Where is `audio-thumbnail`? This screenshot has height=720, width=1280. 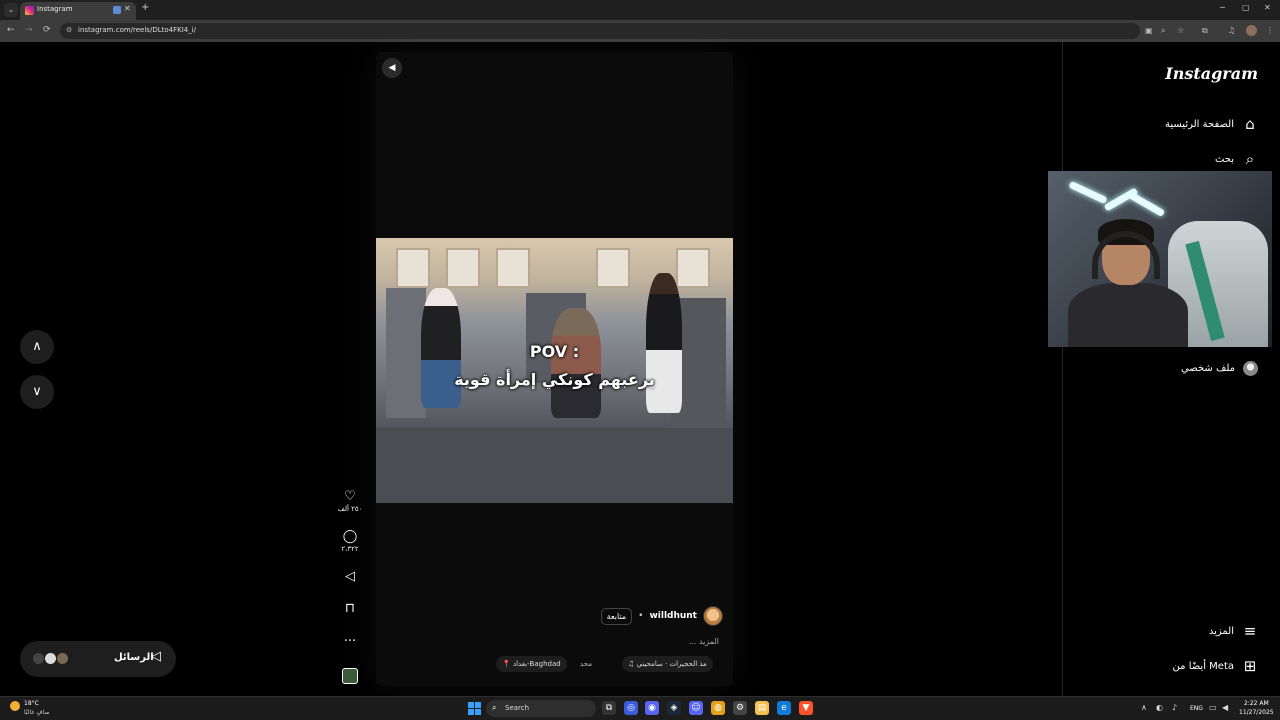
audio-thumbnail is located at coordinates (350, 676).